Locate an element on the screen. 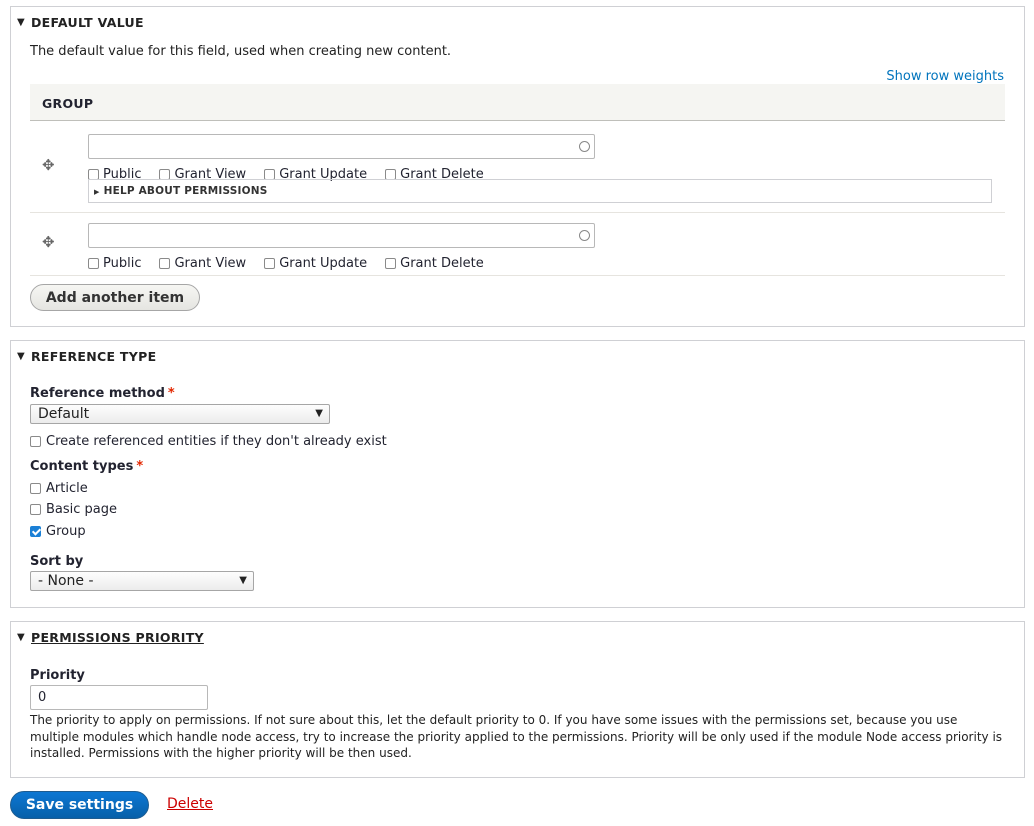 This screenshot has height=826, width=1034. expand-triangle-icon: ▶ is located at coordinates (97, 192).